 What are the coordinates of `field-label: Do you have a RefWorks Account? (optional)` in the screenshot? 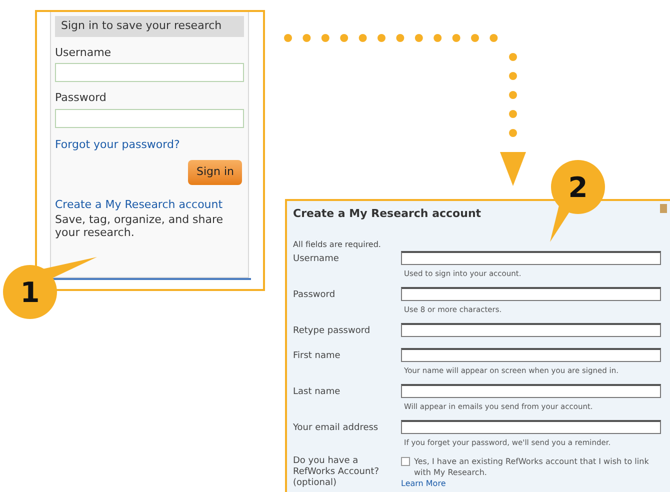 It's located at (336, 473).